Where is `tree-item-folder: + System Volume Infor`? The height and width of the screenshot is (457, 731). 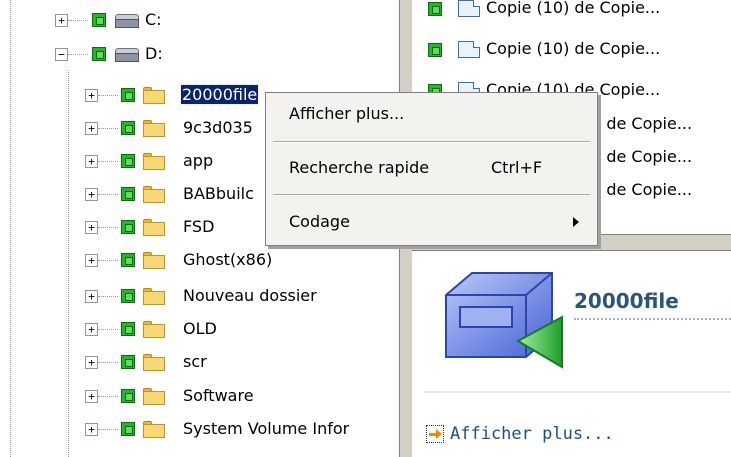
tree-item-folder: + System Volume Infor is located at coordinates (199, 429).